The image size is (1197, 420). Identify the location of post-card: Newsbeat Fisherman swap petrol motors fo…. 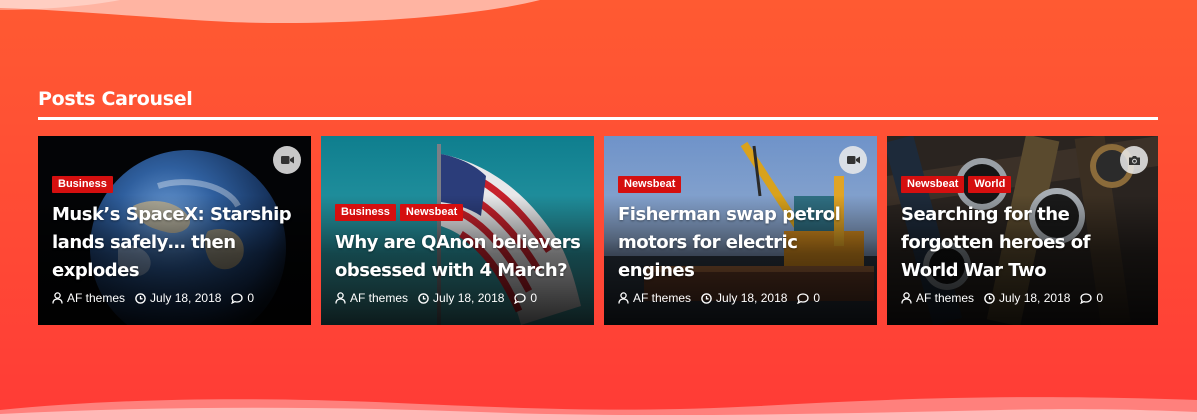
(740, 230).